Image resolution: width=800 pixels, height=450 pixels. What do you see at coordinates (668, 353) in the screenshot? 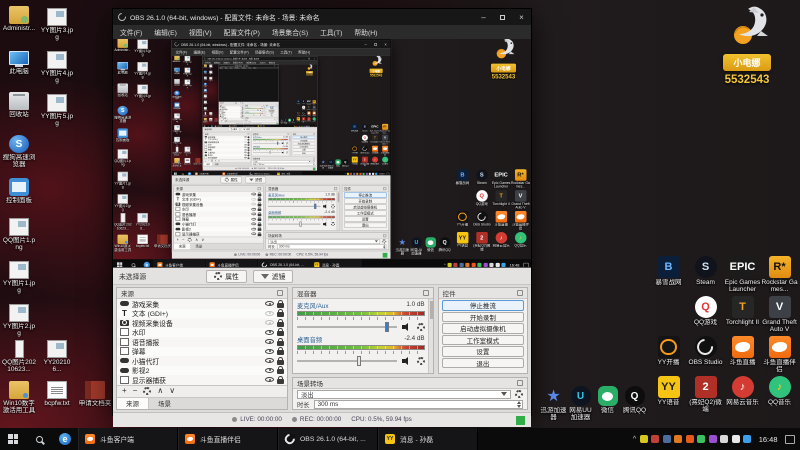
I see `desktop-icon-yy-kaibo: YY开播` at bounding box center [668, 353].